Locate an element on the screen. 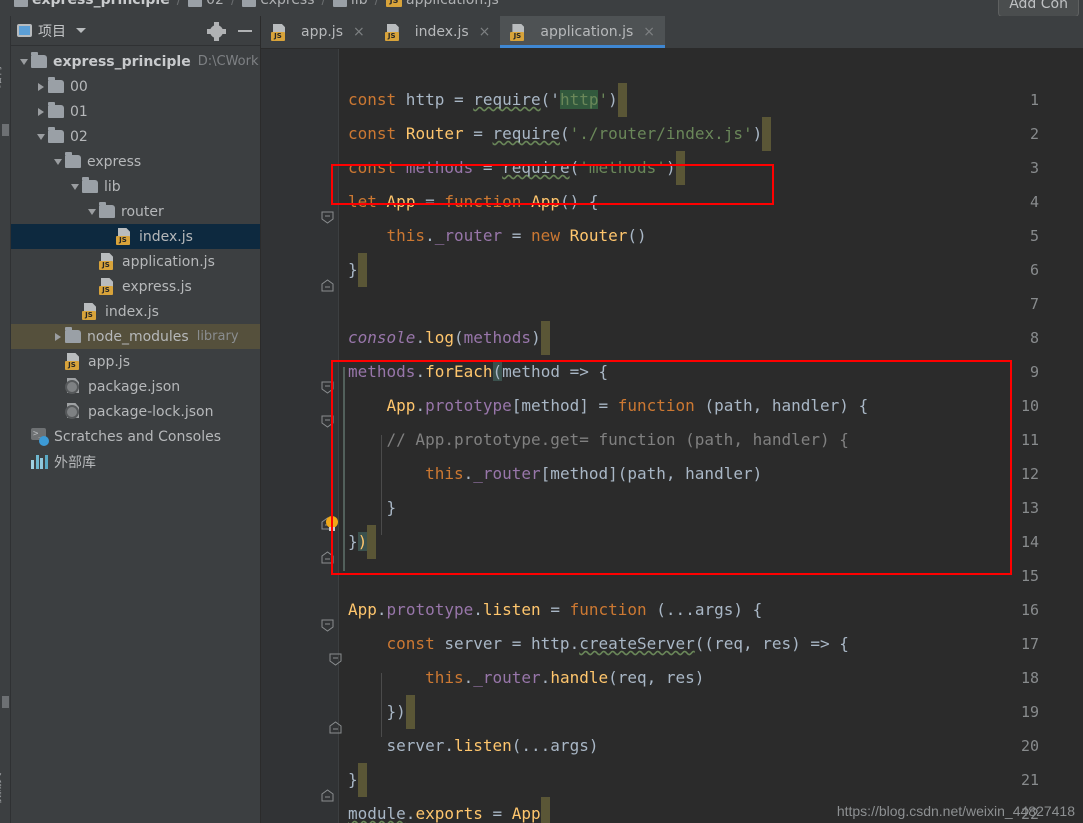 Image resolution: width=1083 pixels, height=823 pixels. tree-row: 外部库 is located at coordinates (135, 461).